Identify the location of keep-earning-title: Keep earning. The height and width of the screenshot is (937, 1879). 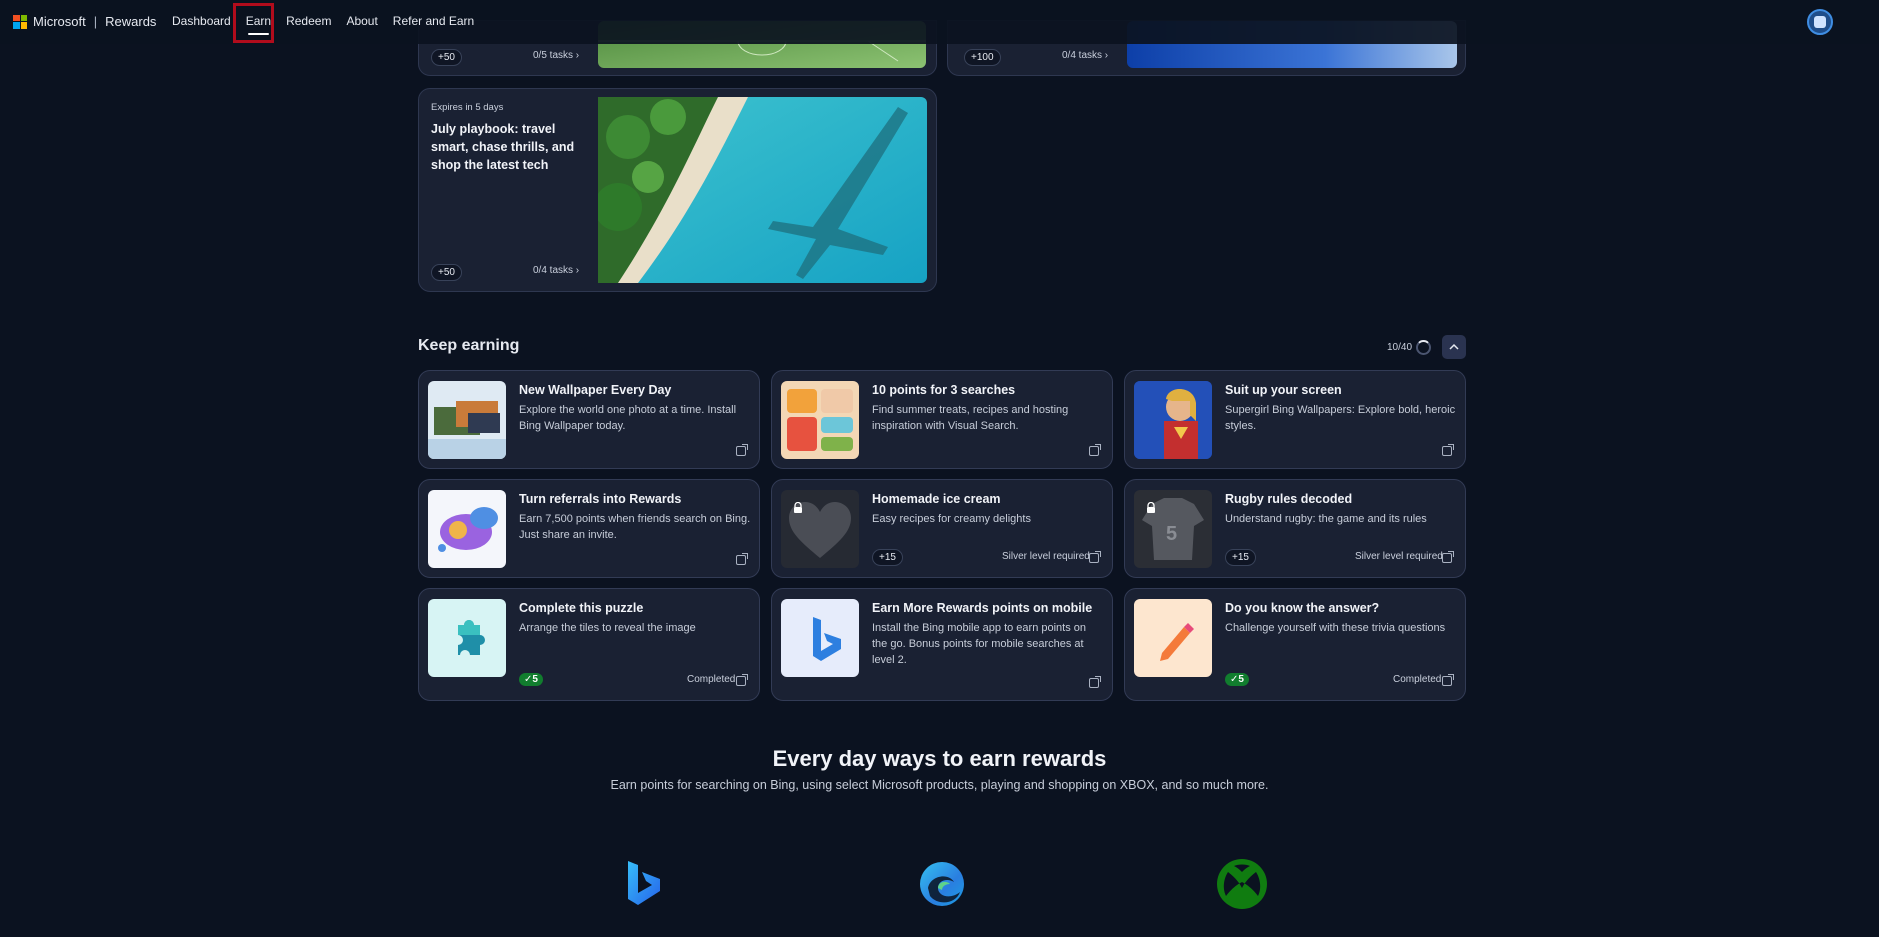
(469, 345).